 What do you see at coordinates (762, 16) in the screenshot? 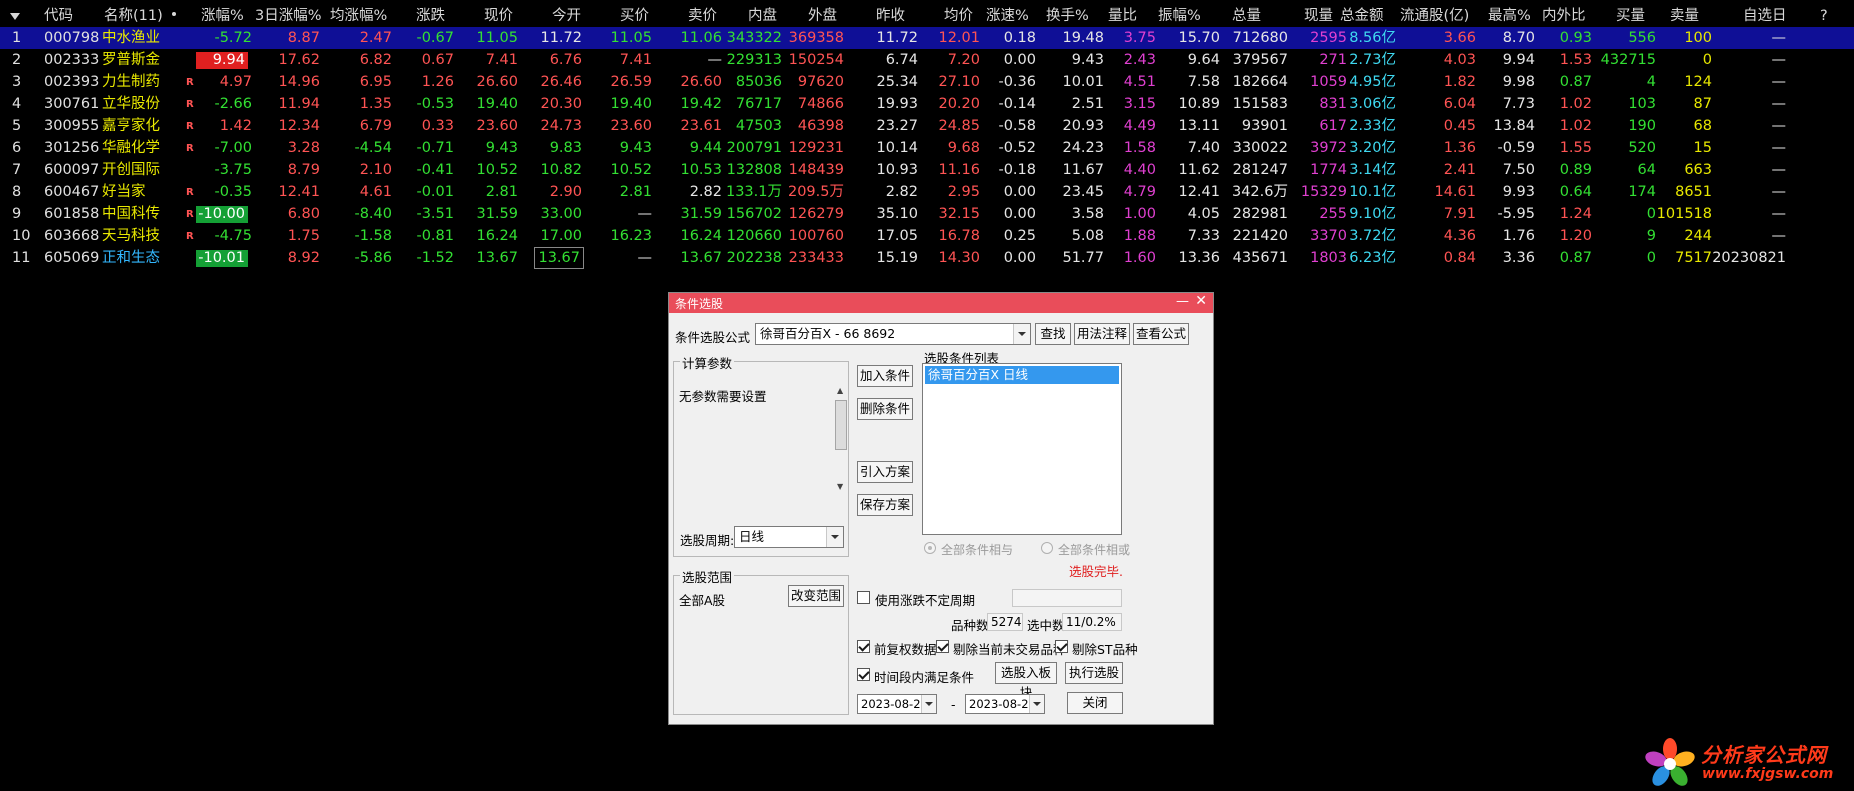
I see `column-header: 内盘` at bounding box center [762, 16].